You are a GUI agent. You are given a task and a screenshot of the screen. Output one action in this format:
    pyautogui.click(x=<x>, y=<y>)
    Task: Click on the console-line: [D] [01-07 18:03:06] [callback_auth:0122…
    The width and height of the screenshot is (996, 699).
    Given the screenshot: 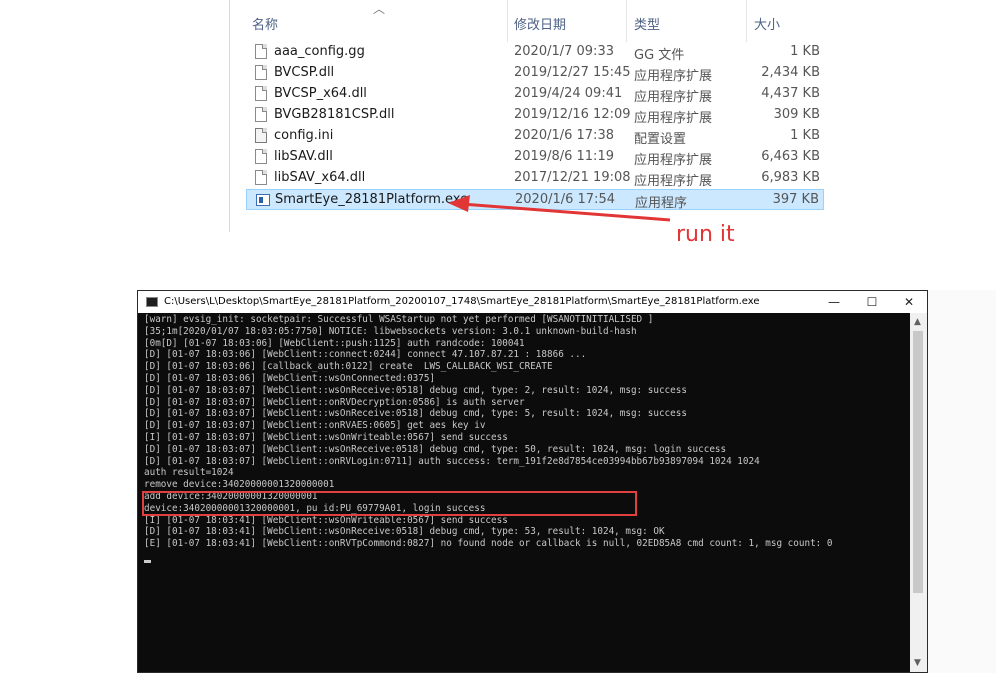 What is the action you would take?
    pyautogui.click(x=348, y=367)
    